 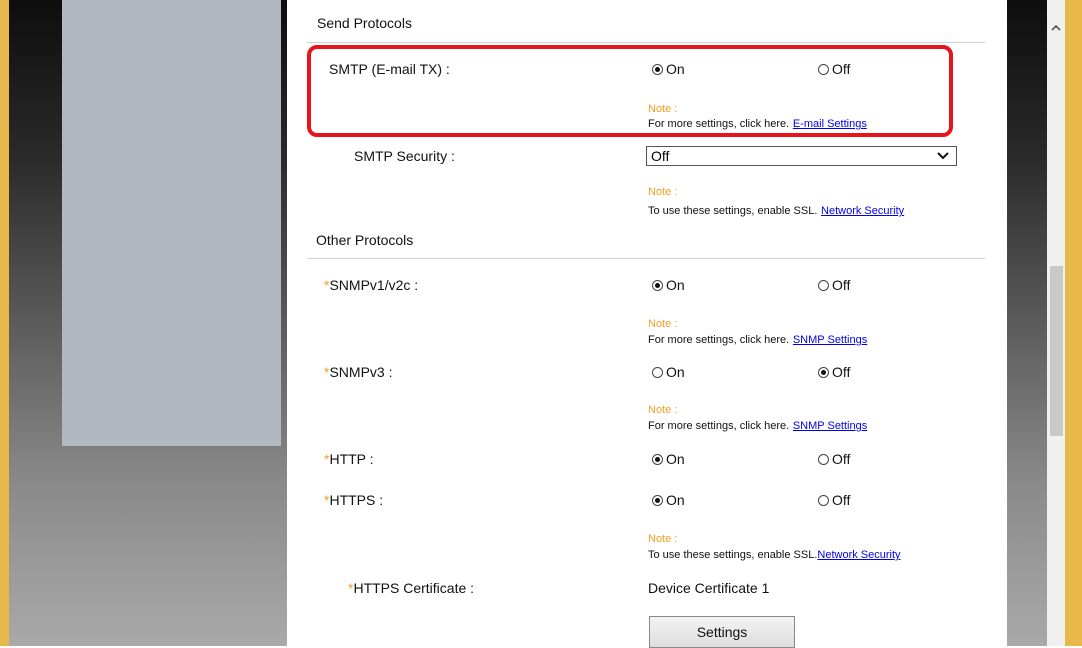 What do you see at coordinates (733, 211) in the screenshot?
I see `smtp-security-note-text: To use these settings, enable SSL.` at bounding box center [733, 211].